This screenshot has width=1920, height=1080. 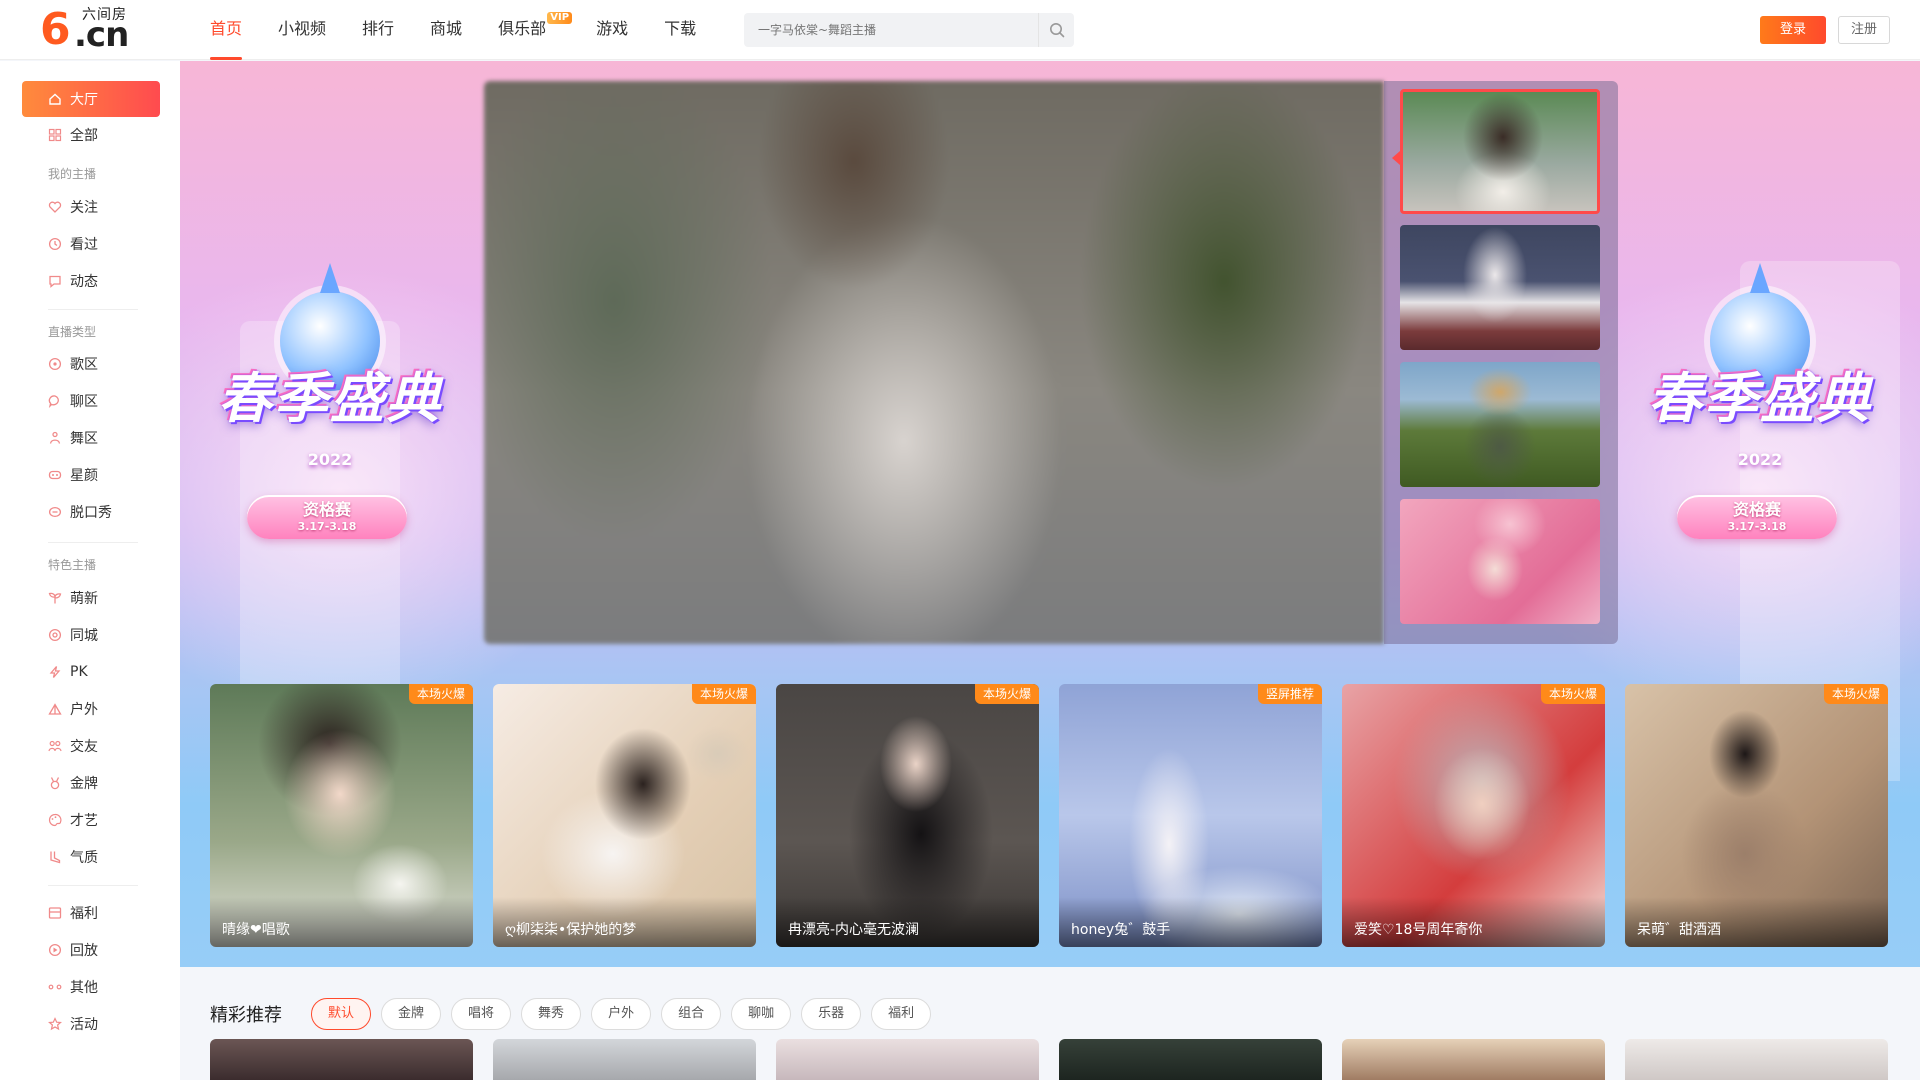 I want to click on search-button, so click(x=1056, y=30).